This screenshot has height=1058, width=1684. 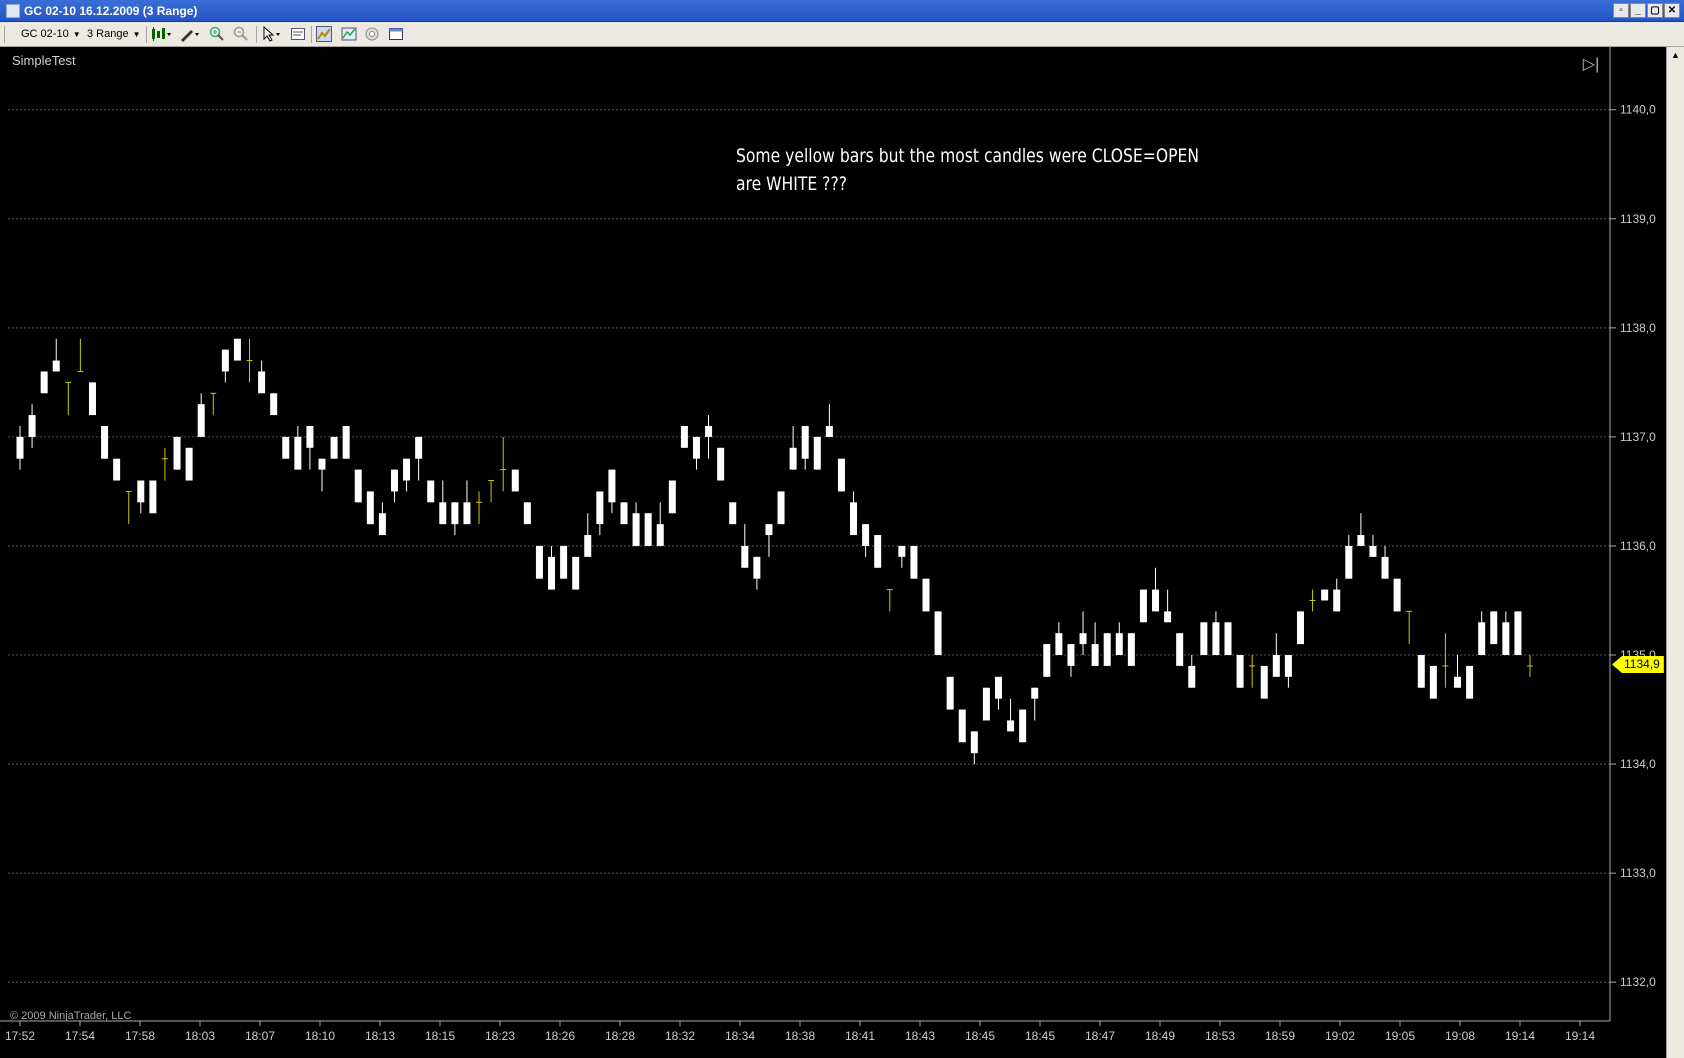 I want to click on window-titlebar: GC 02-10 16.12.2009 (3 Range) ▫ _ ▢ ✕, so click(x=842, y=11).